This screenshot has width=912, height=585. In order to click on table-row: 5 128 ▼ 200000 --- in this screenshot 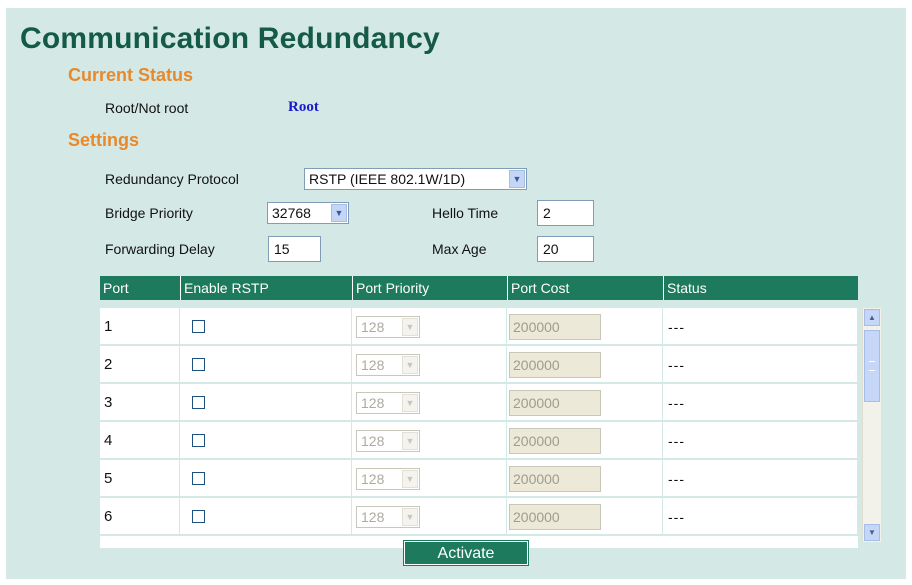, I will do `click(479, 479)`.